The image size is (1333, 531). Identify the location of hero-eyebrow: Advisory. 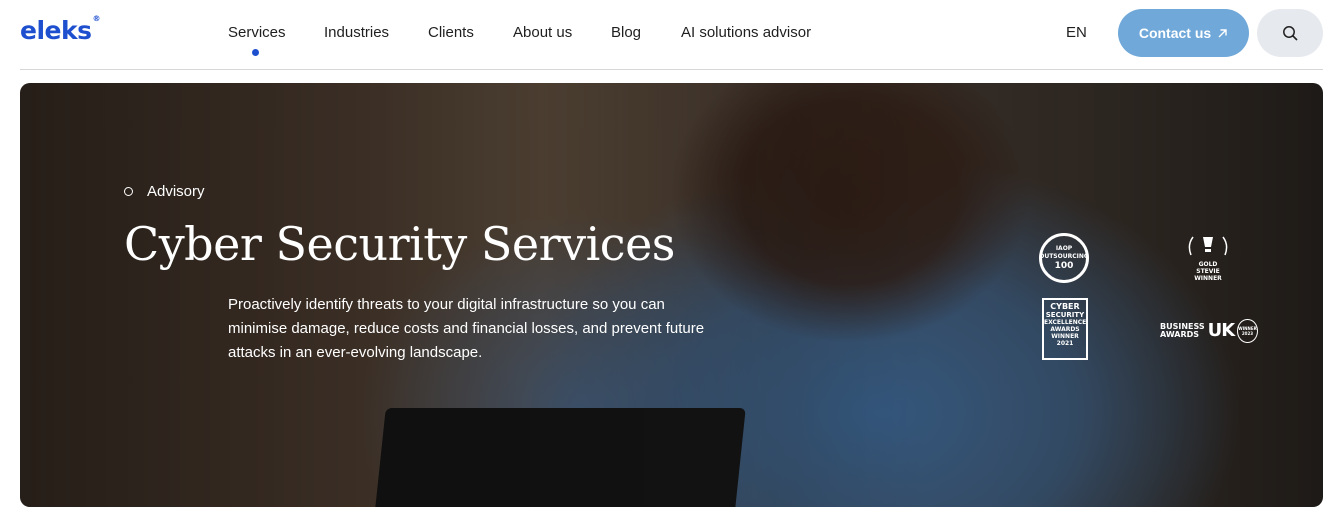
(164, 191).